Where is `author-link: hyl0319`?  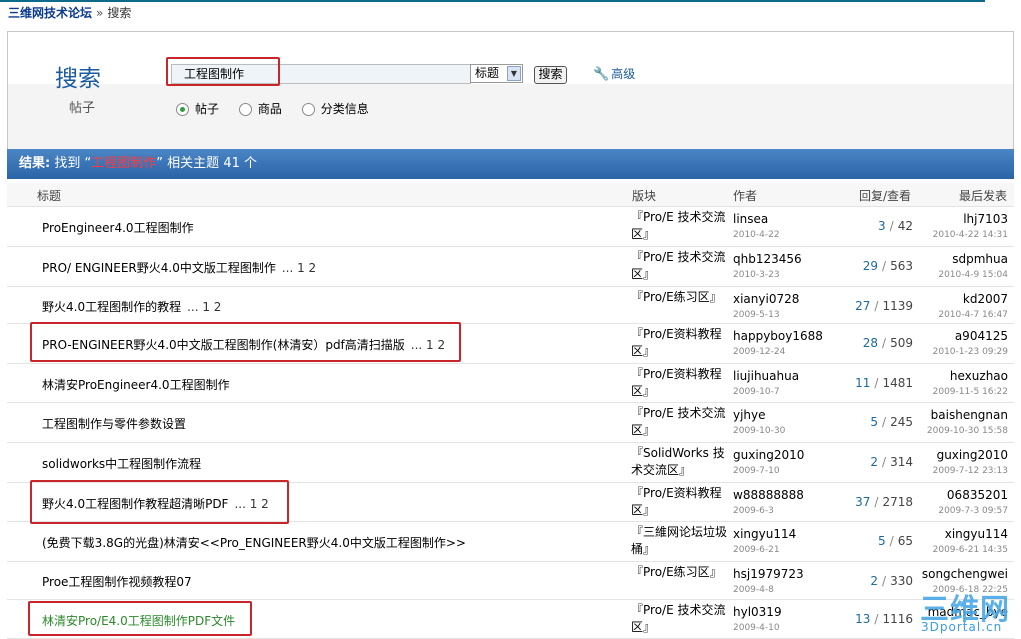 author-link: hyl0319 is located at coordinates (757, 612).